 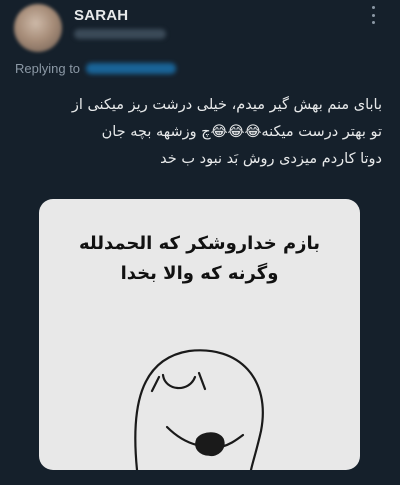 What do you see at coordinates (48, 68) in the screenshot?
I see `replying-to-label: Replying to` at bounding box center [48, 68].